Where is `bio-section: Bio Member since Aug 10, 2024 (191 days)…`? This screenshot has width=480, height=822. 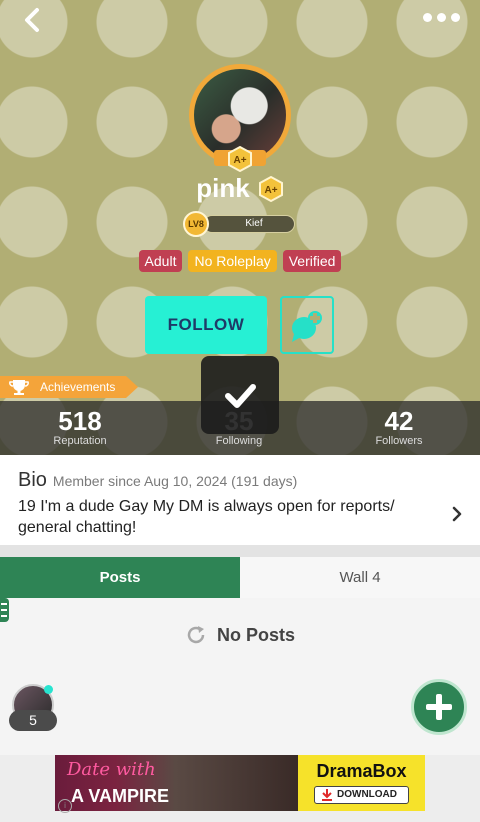
bio-section: Bio Member since Aug 10, 2024 (191 days)… is located at coordinates (240, 500).